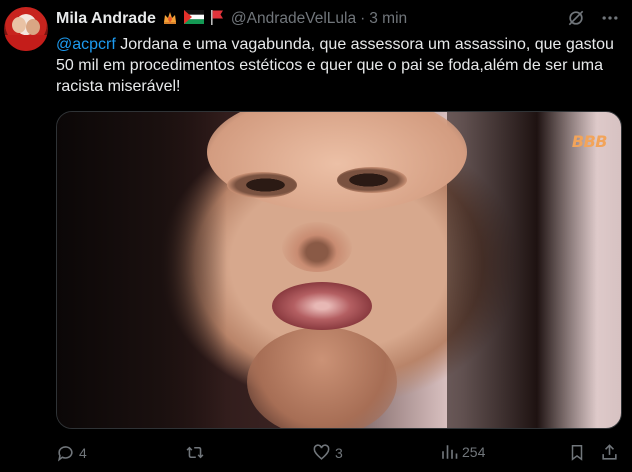  I want to click on tweet-header: Mila Andrade @AndradeVelLula · 3 min, so click(231, 19).